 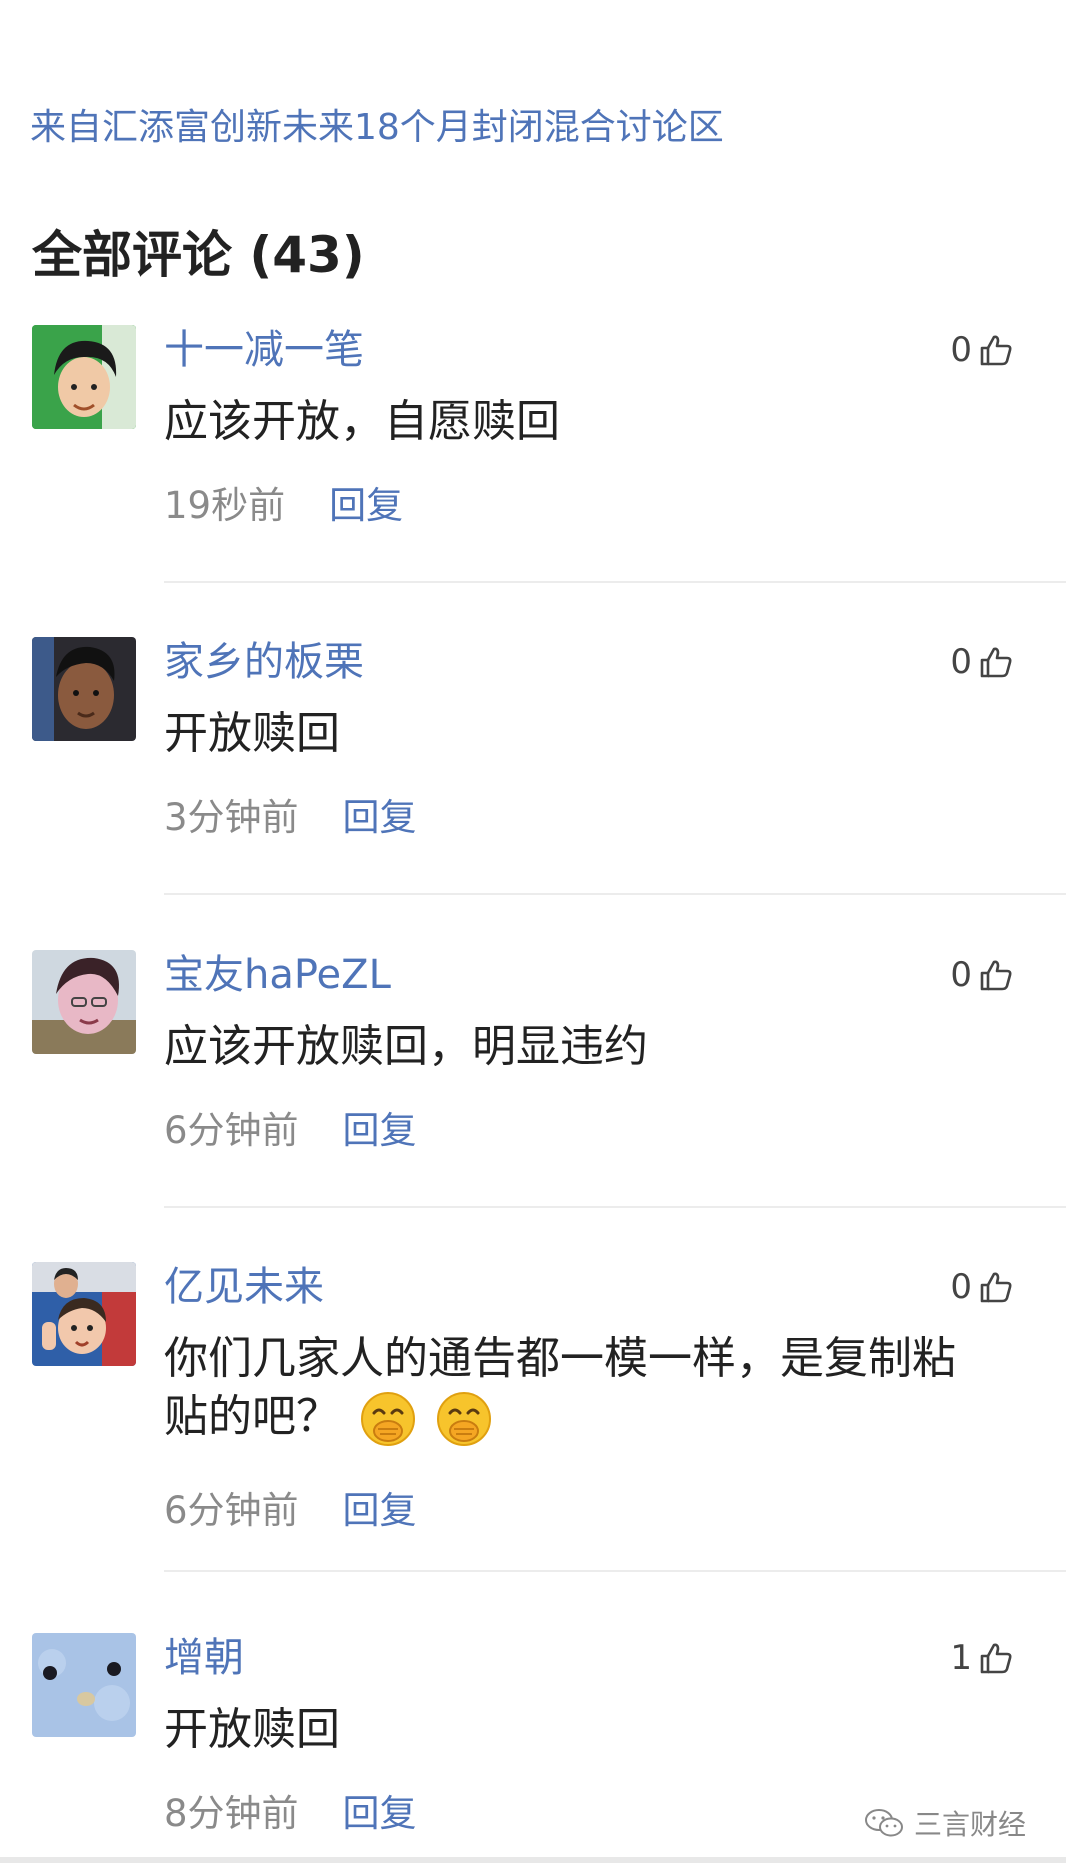 What do you see at coordinates (264, 350) in the screenshot?
I see `comment-username: 十一减一笔` at bounding box center [264, 350].